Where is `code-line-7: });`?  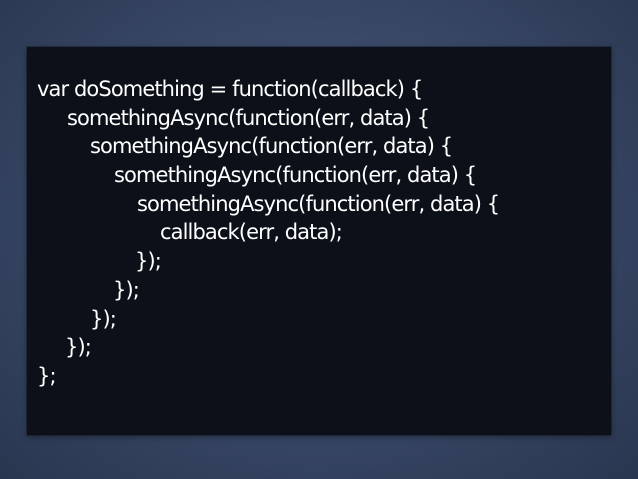 code-line-7: }); is located at coordinates (148, 261).